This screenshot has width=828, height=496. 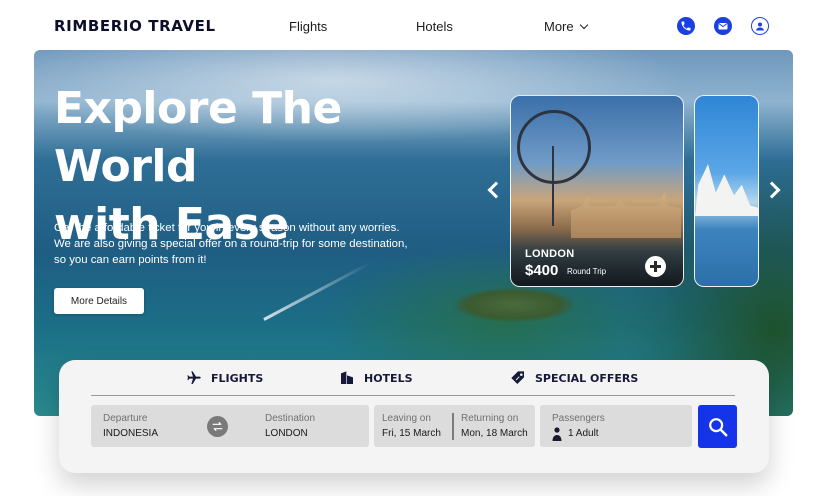 What do you see at coordinates (723, 26) in the screenshot?
I see `mail-icon` at bounding box center [723, 26].